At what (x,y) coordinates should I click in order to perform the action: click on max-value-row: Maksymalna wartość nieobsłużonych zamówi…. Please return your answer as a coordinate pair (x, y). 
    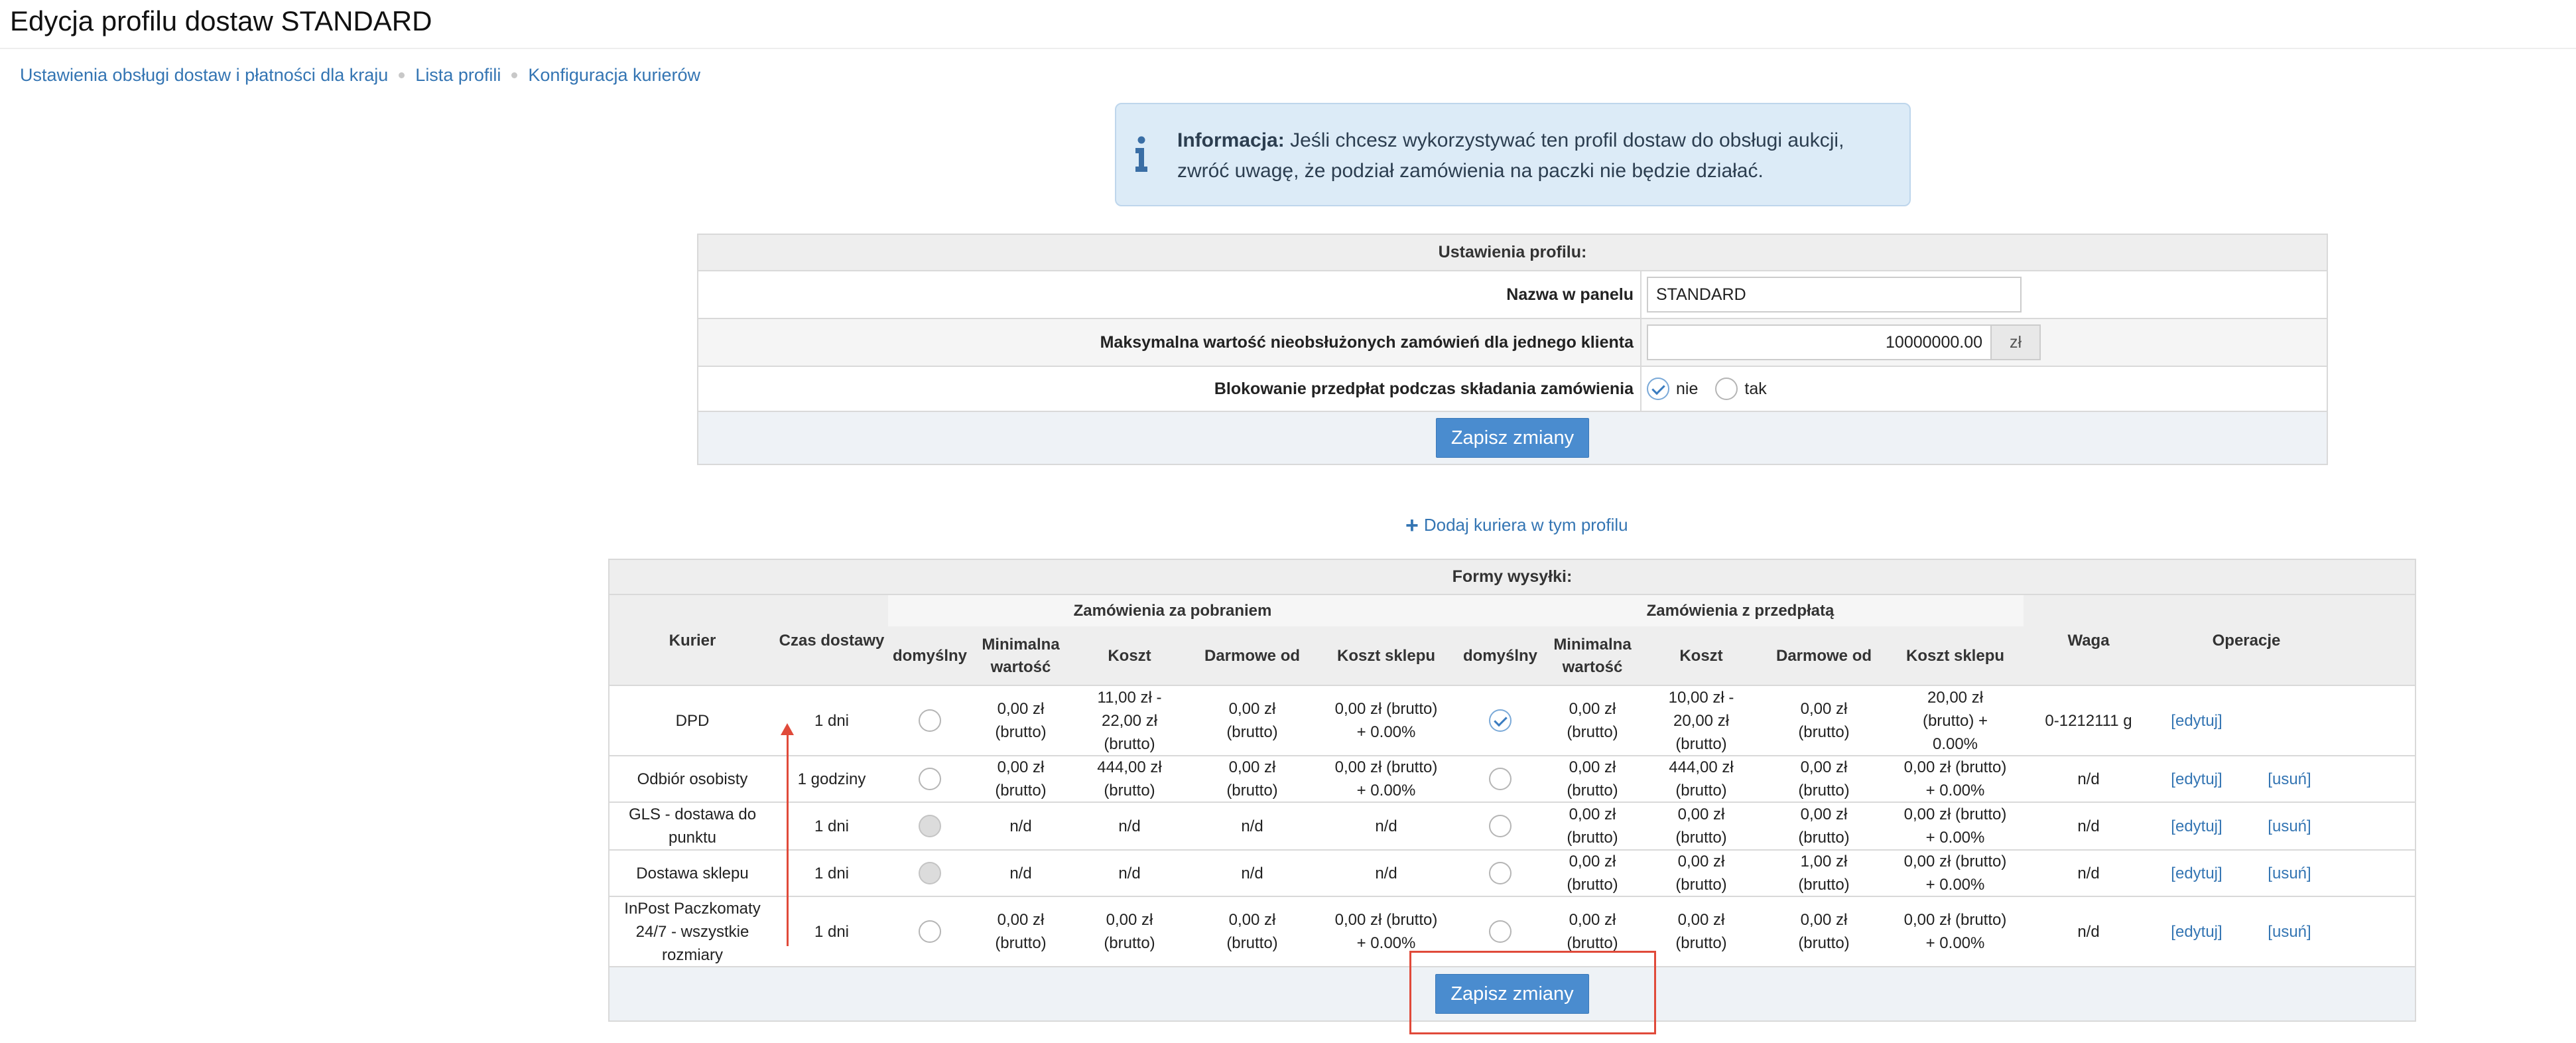
    Looking at the image, I should click on (1513, 343).